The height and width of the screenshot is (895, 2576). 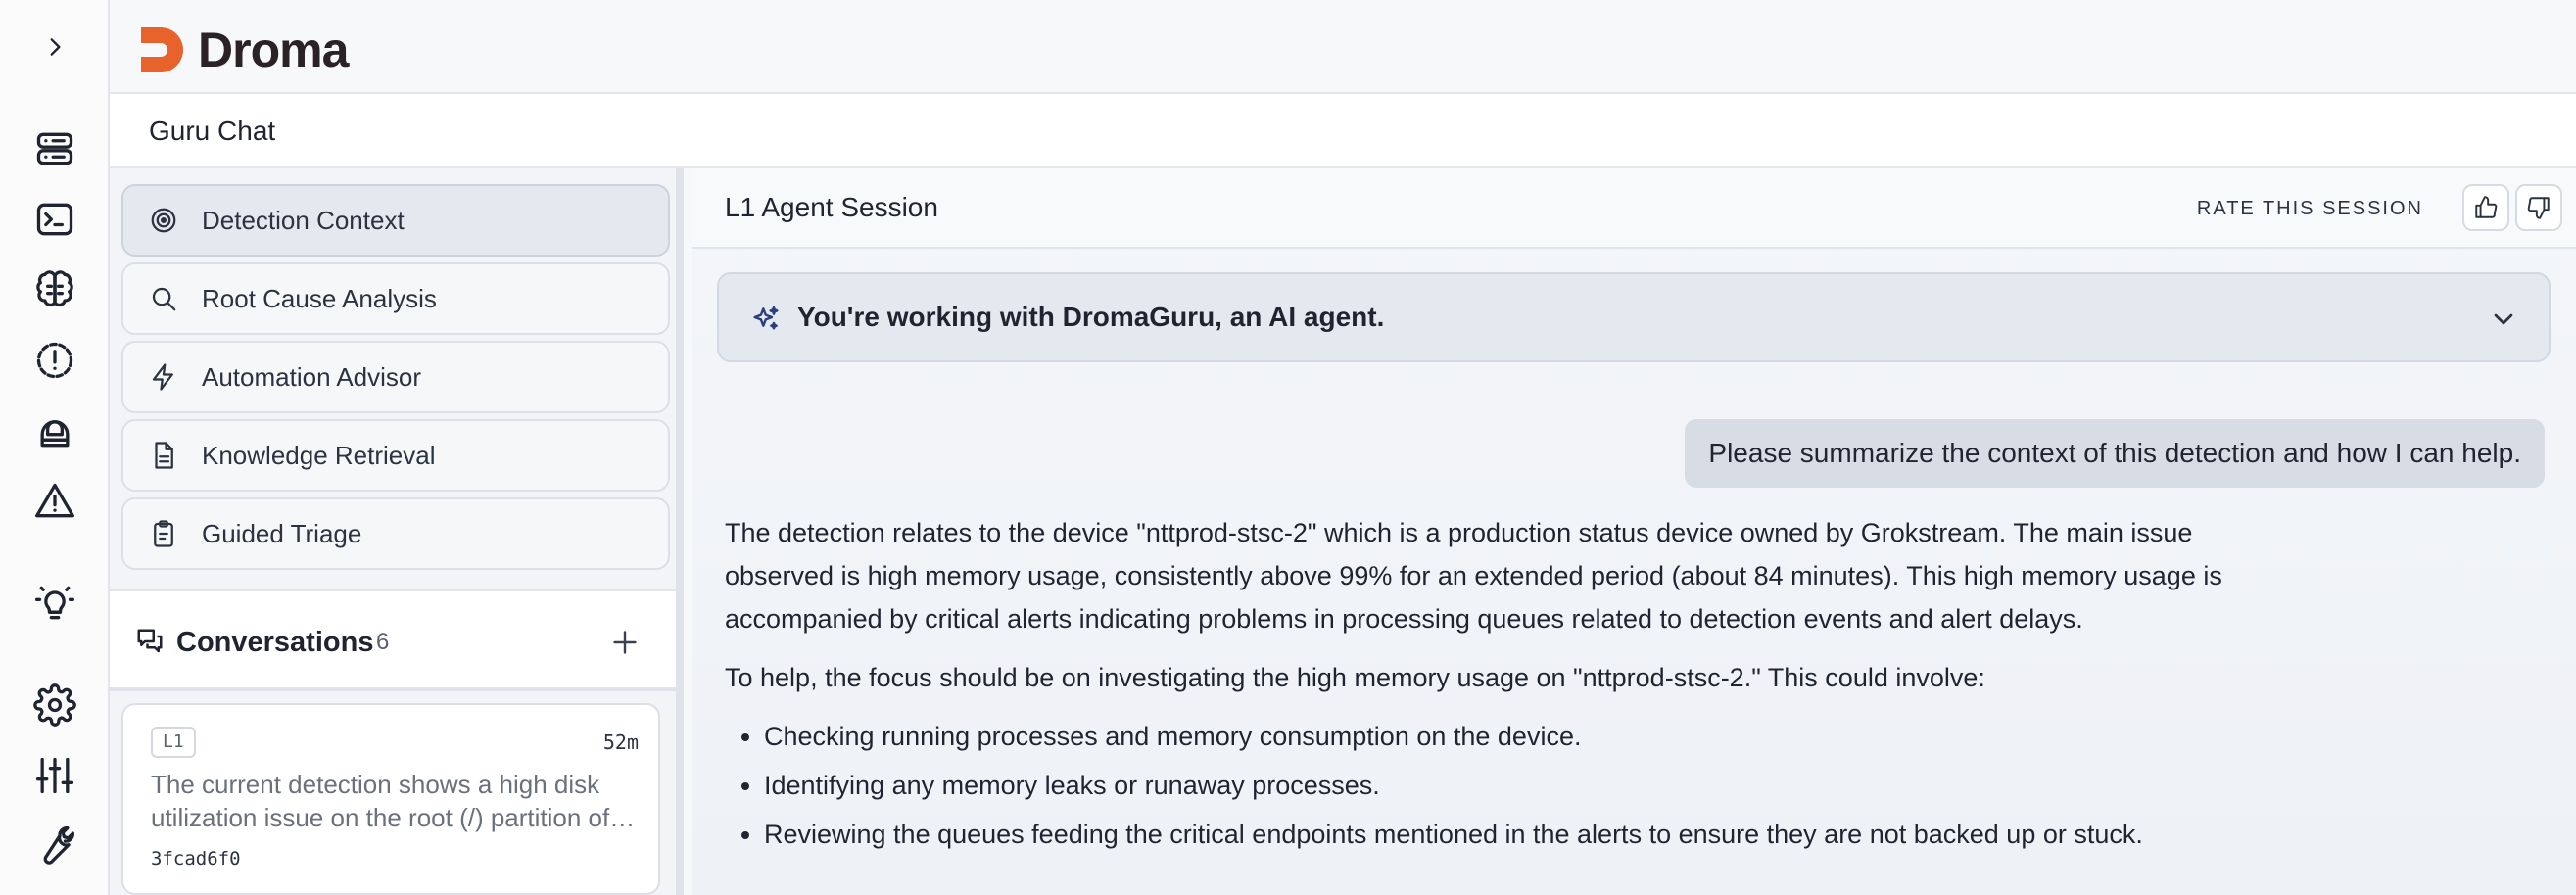 What do you see at coordinates (54, 148) in the screenshot?
I see `server-icon` at bounding box center [54, 148].